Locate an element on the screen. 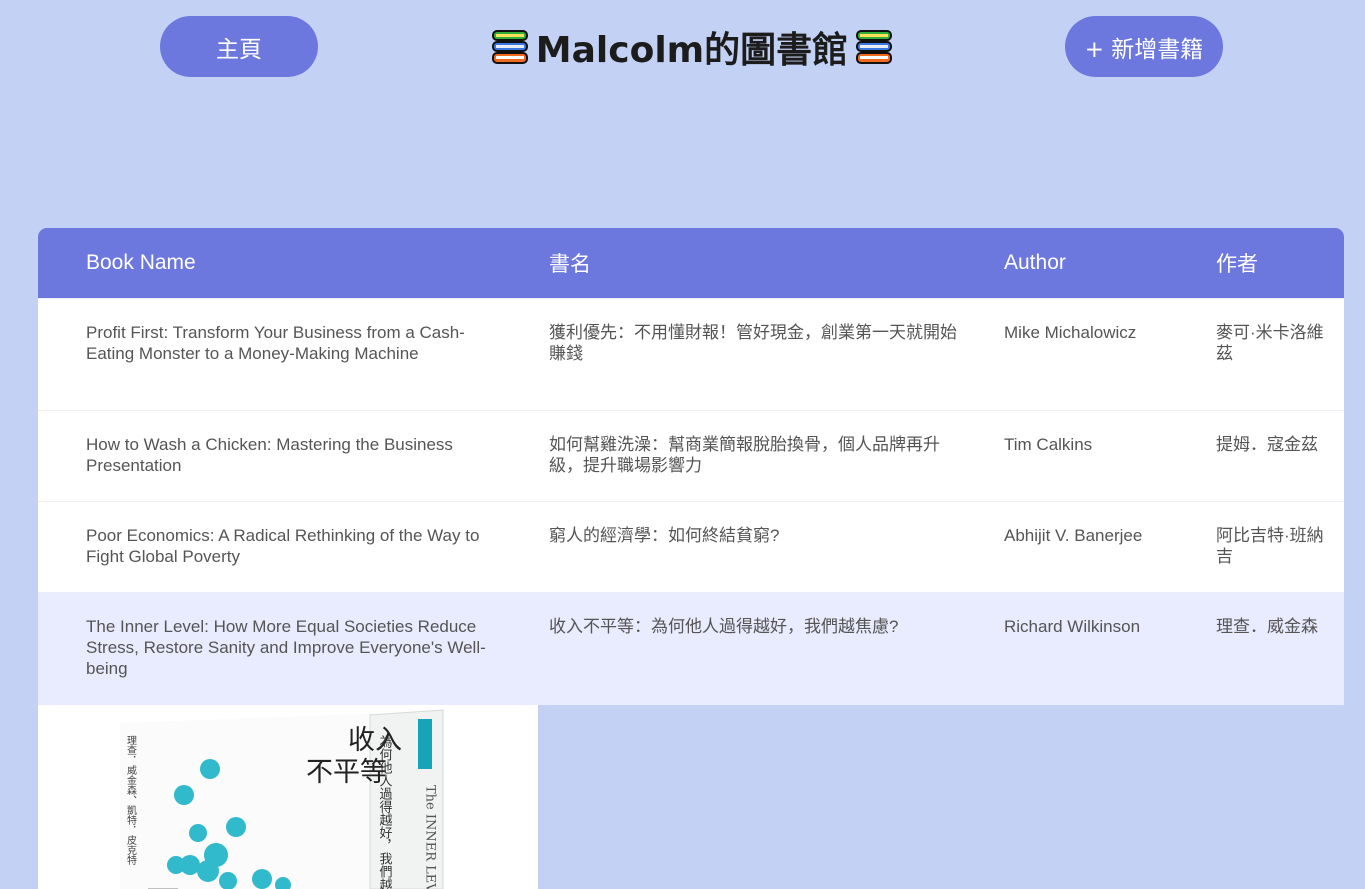 The height and width of the screenshot is (889, 1365). table-header-row: Book Name 書名 Author 作者 is located at coordinates (691, 263).